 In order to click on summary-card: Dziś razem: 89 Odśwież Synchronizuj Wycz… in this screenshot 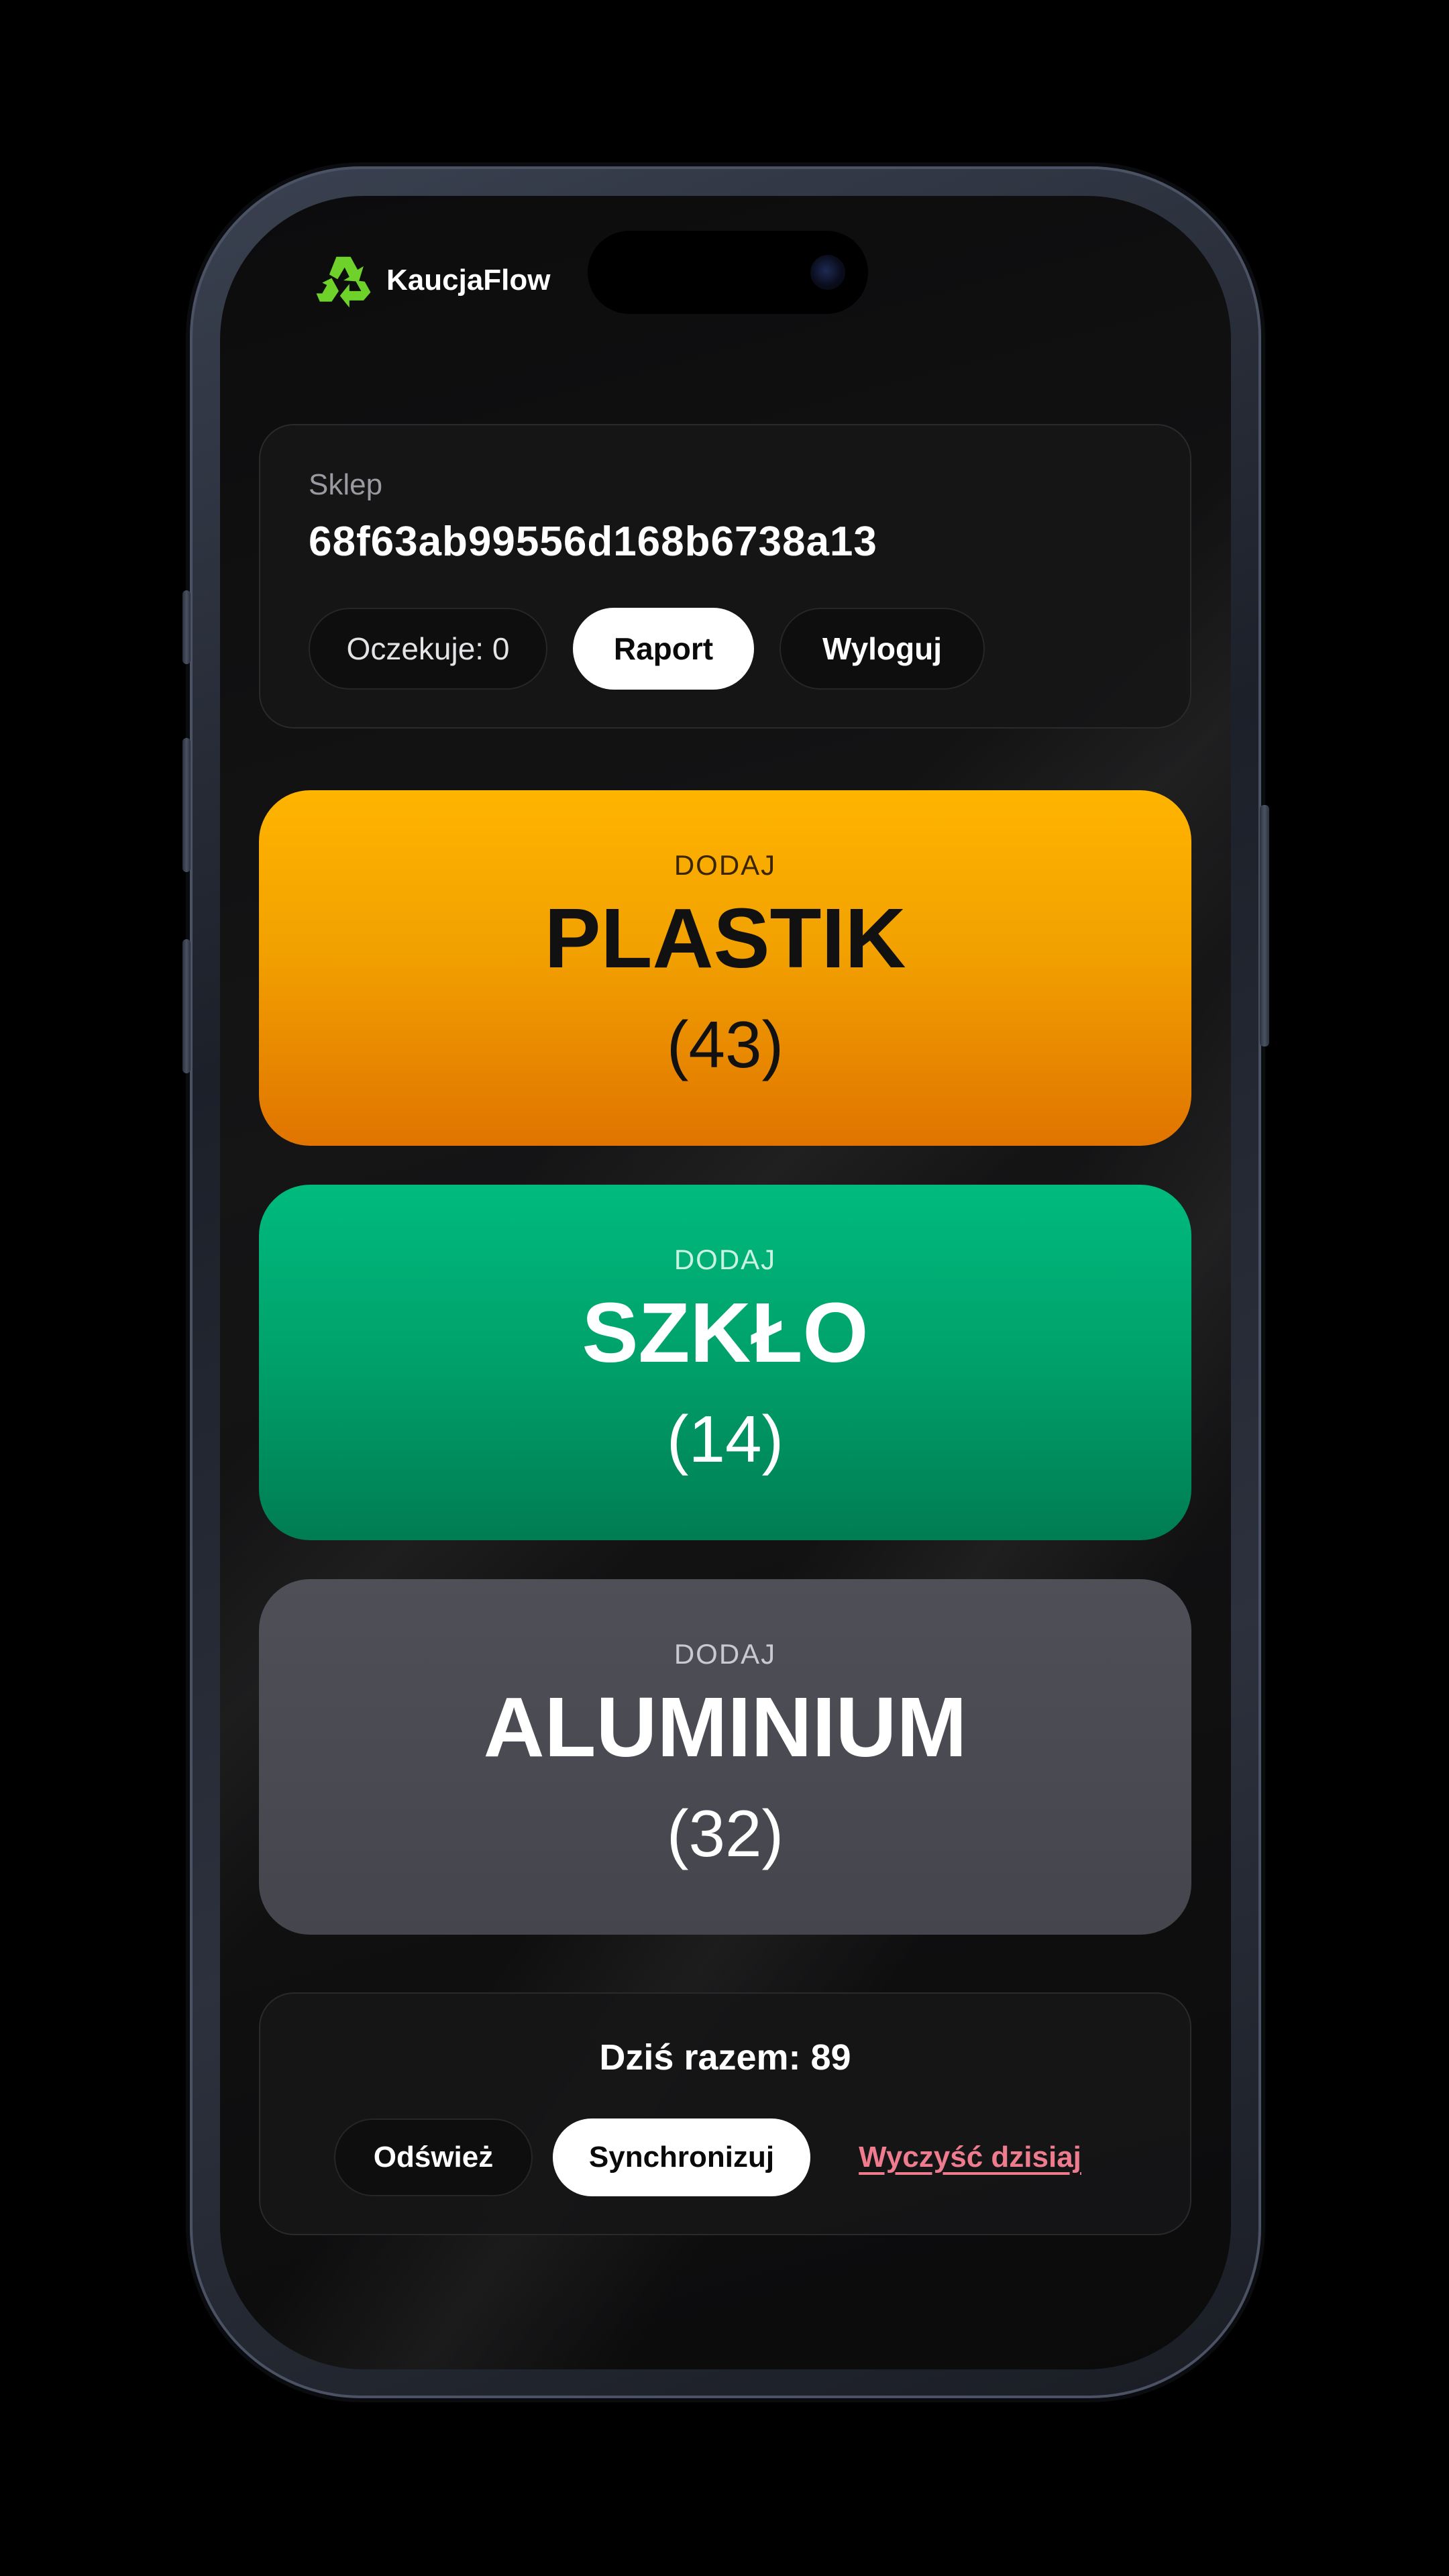, I will do `click(725, 2113)`.